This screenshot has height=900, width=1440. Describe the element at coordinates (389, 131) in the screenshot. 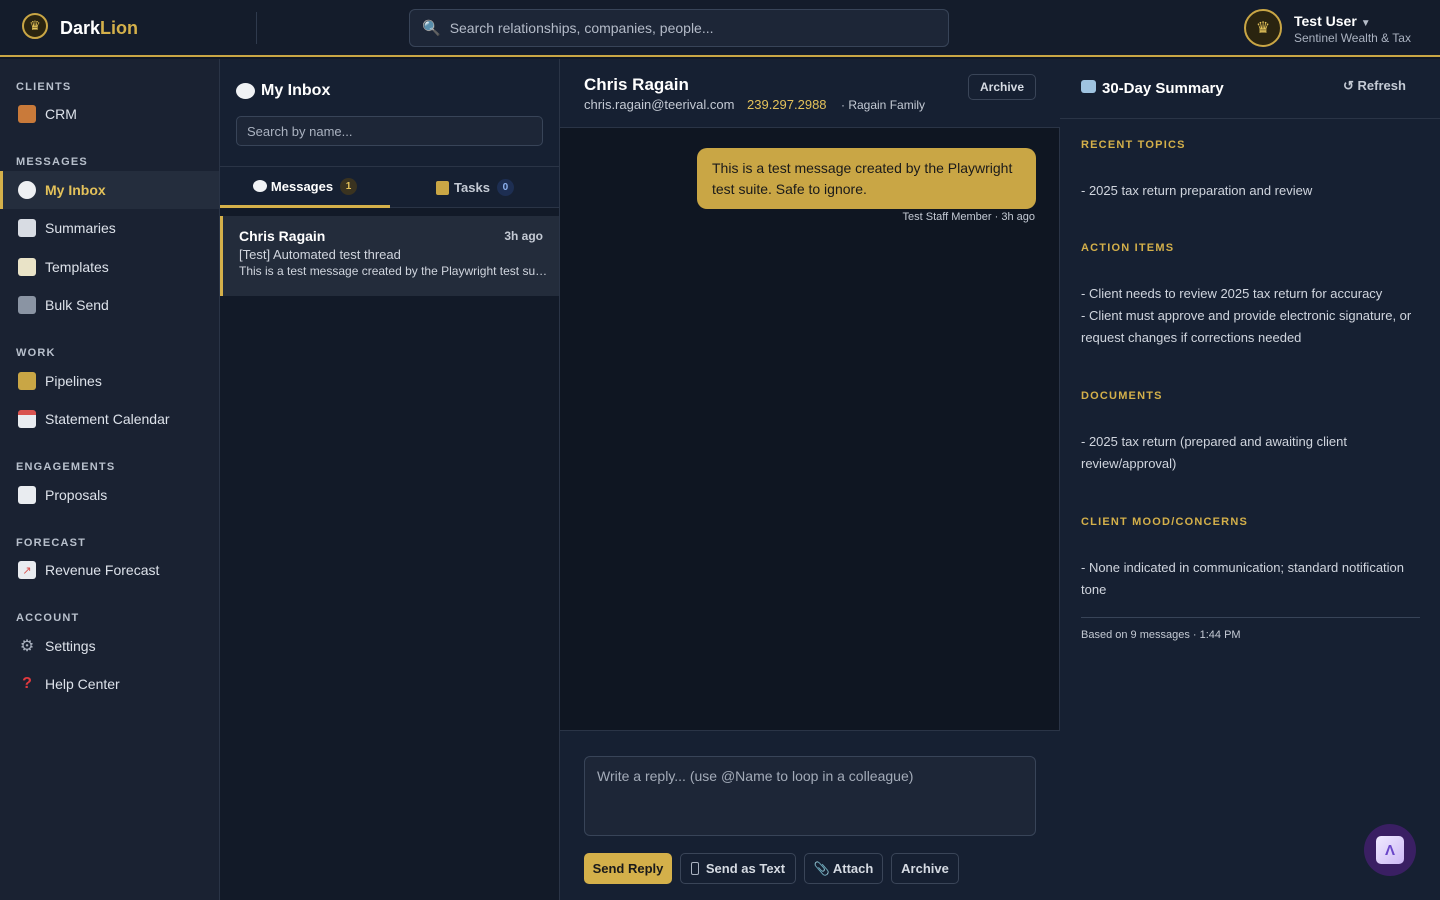

I see `inbox-search-input` at that location.